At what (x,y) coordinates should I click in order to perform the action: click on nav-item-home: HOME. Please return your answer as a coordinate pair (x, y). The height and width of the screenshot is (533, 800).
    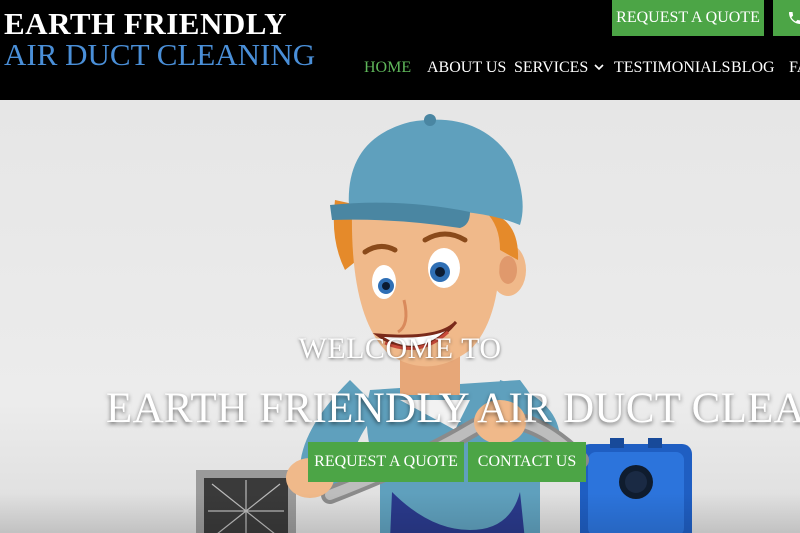
    Looking at the image, I should click on (387, 68).